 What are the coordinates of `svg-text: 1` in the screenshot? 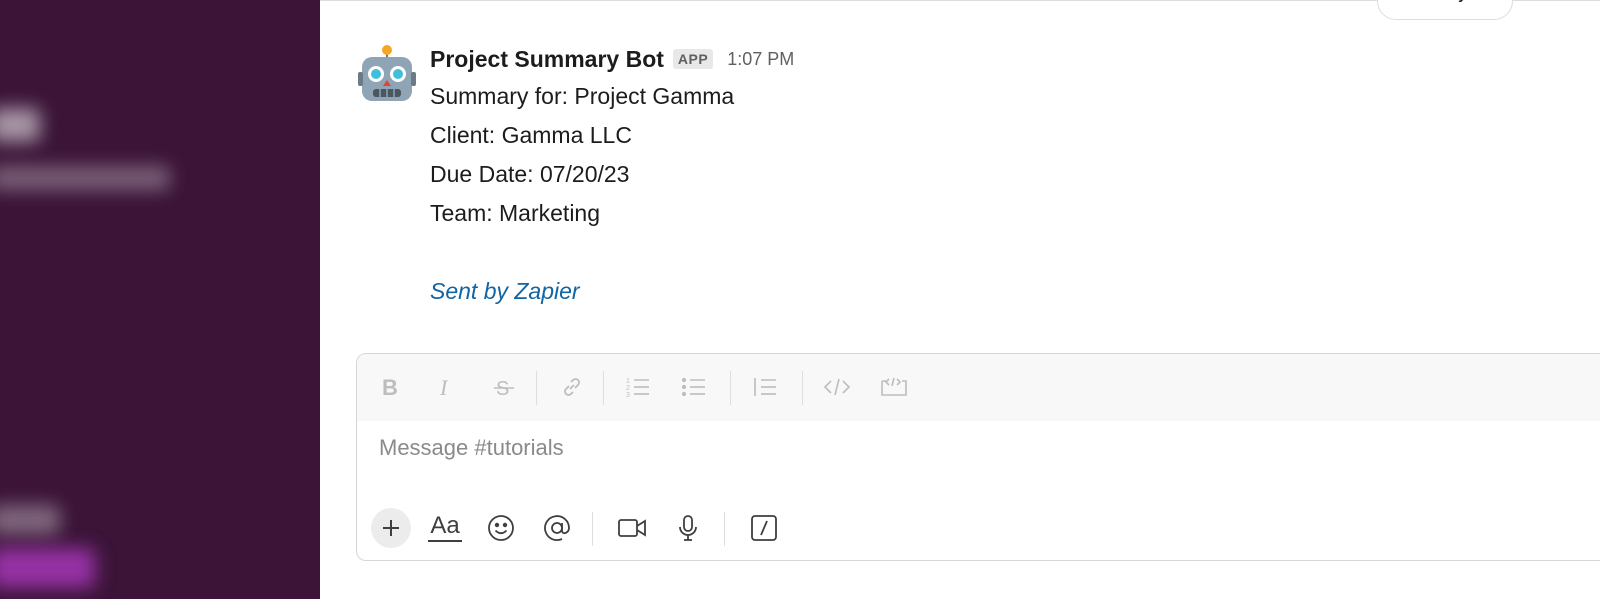 It's located at (628, 381).